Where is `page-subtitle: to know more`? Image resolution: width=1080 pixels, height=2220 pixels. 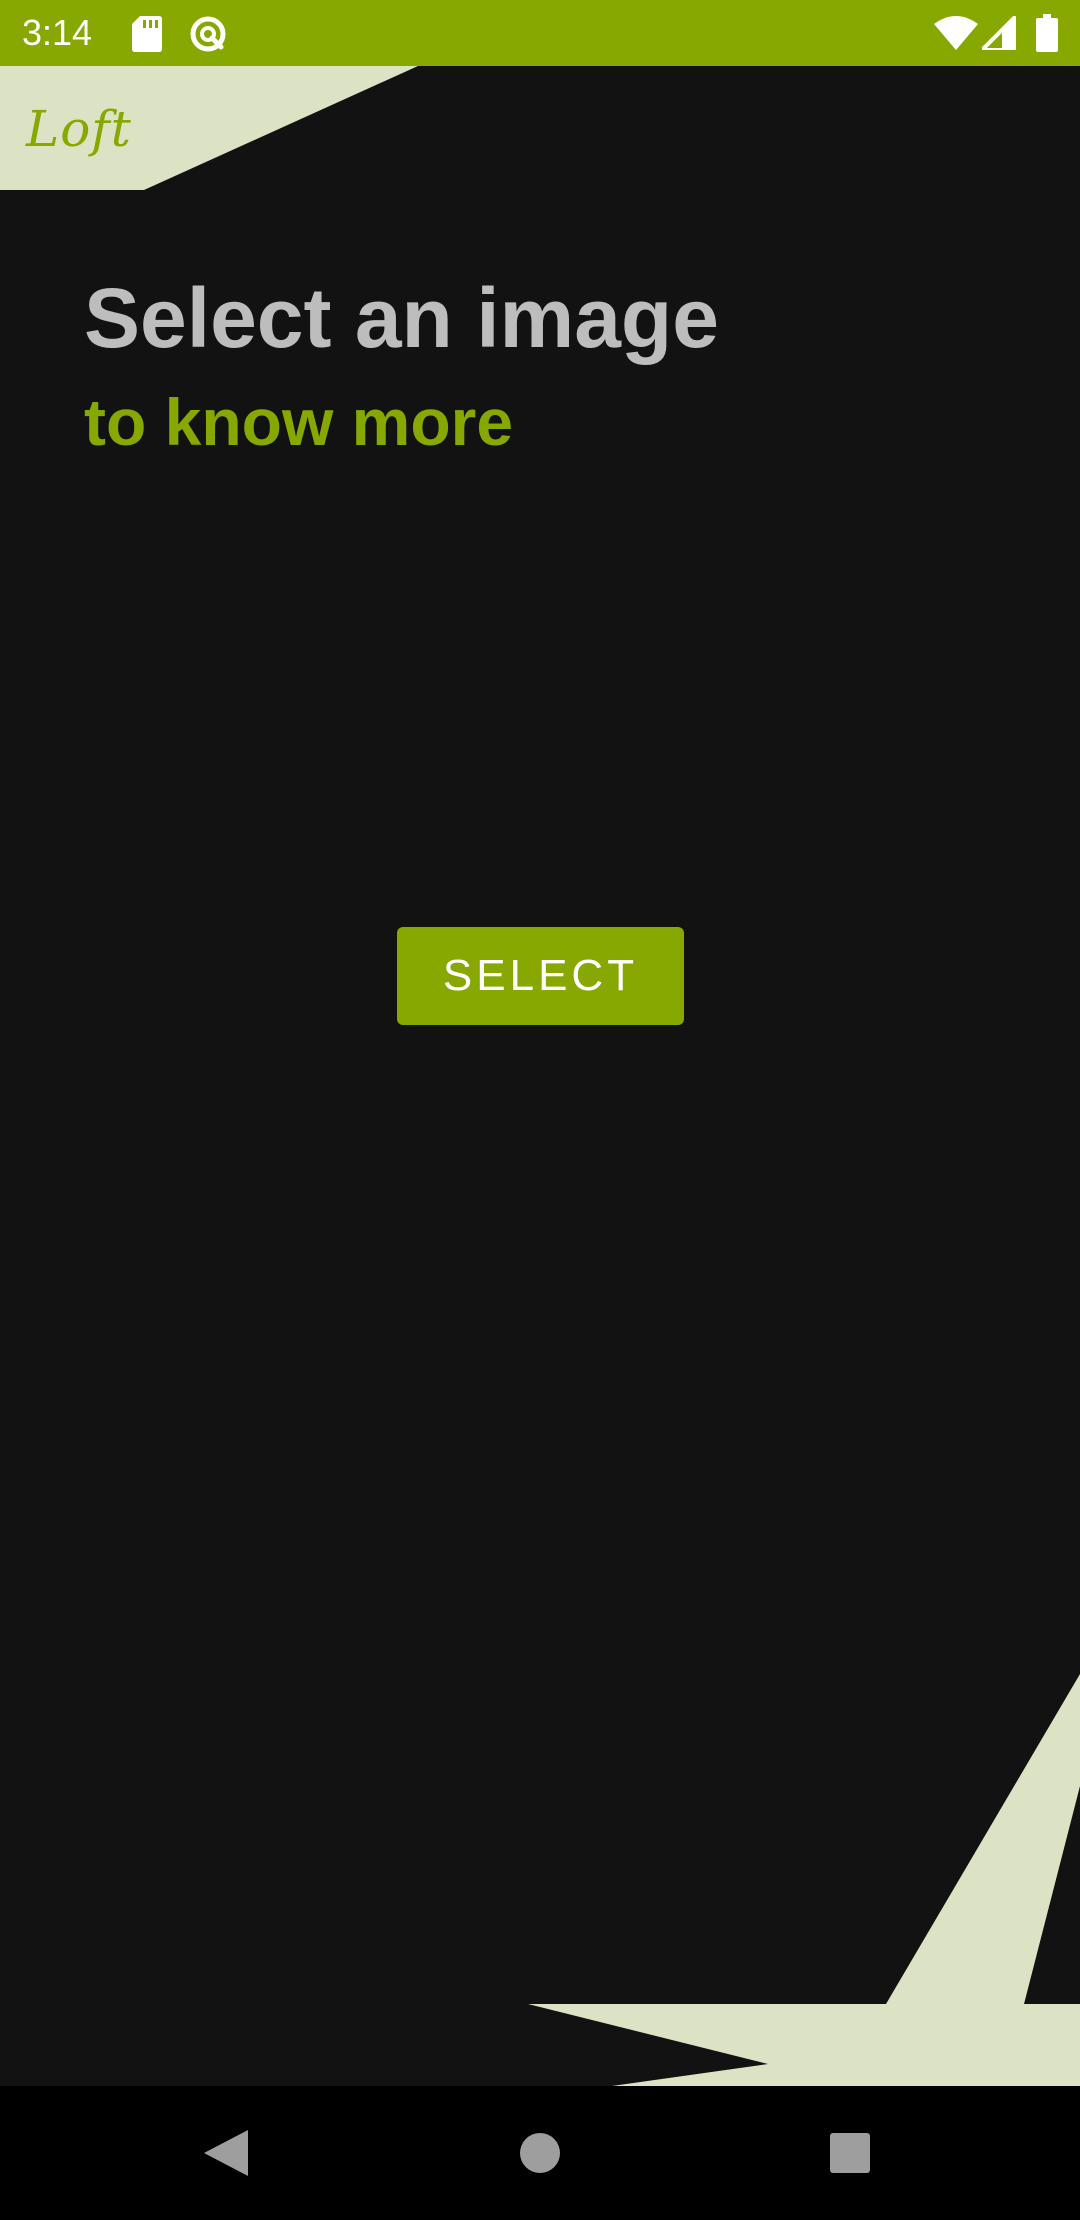
page-subtitle: to know more is located at coordinates (299, 422).